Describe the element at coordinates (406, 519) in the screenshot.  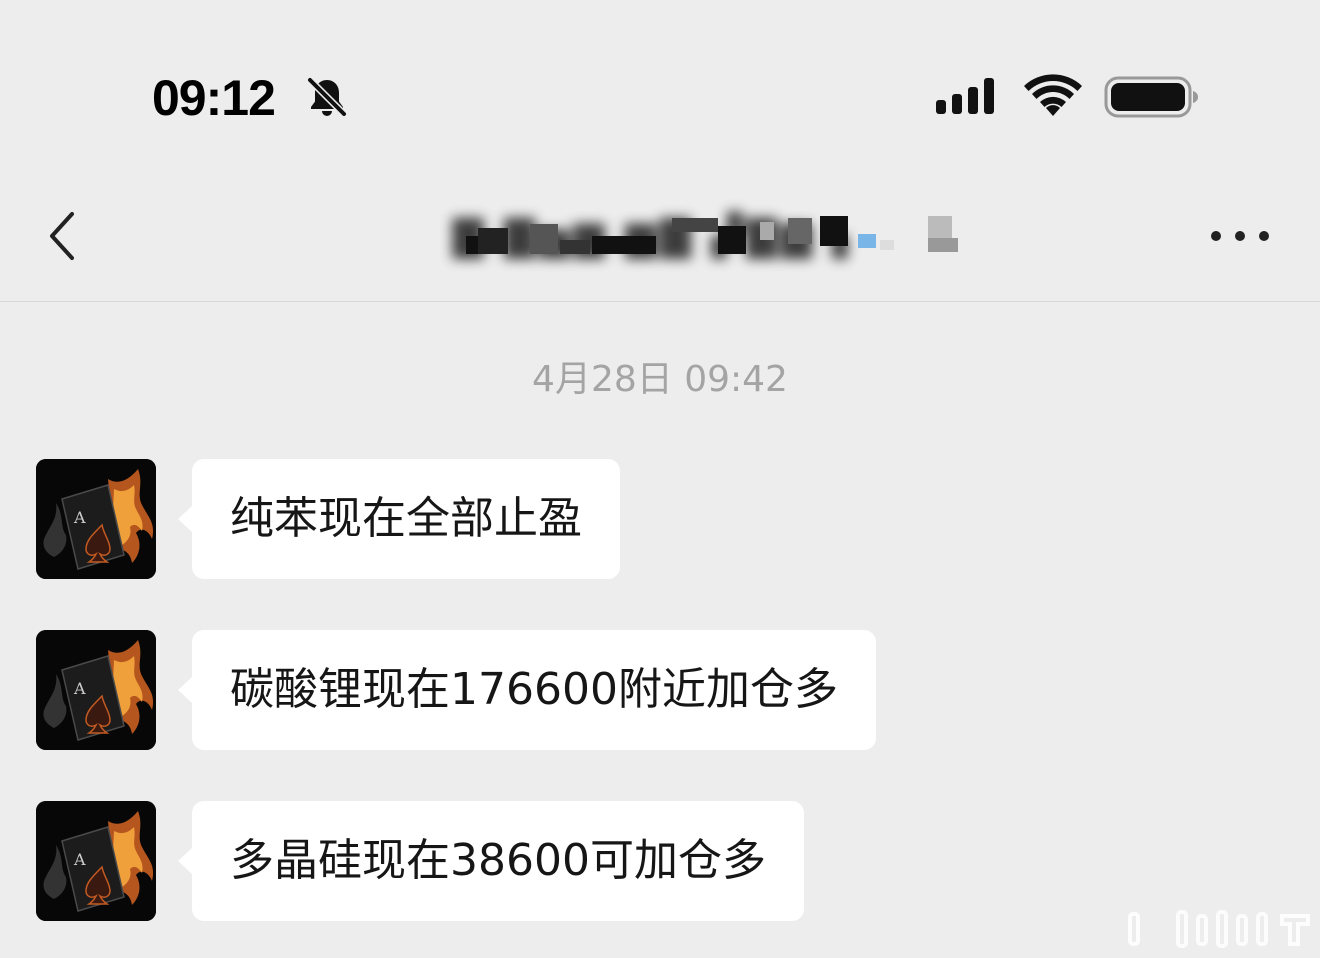
I see `message-bubble: 纯苯现在全部止盈` at that location.